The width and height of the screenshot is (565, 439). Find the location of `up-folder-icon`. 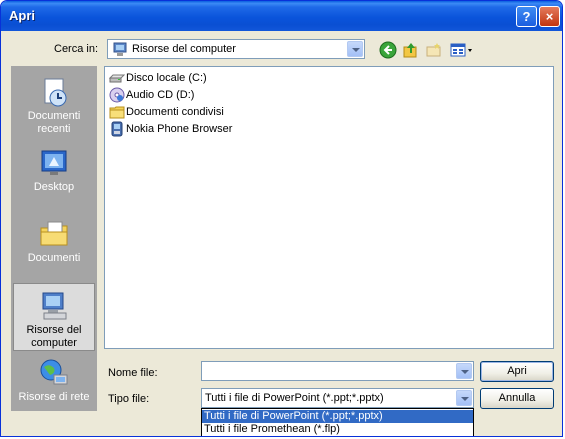

up-folder-icon is located at coordinates (411, 50).